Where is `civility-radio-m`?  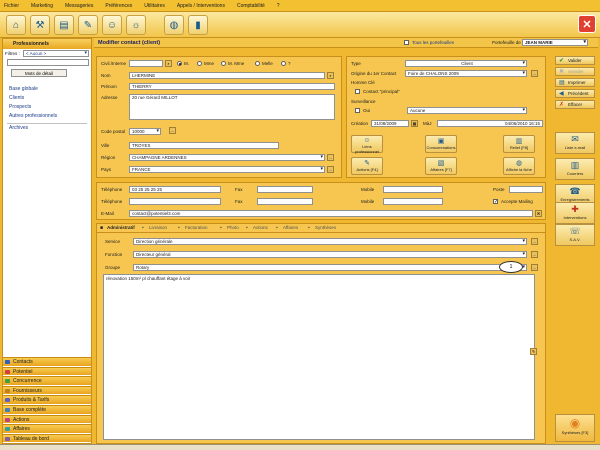 civility-radio-m is located at coordinates (179, 63).